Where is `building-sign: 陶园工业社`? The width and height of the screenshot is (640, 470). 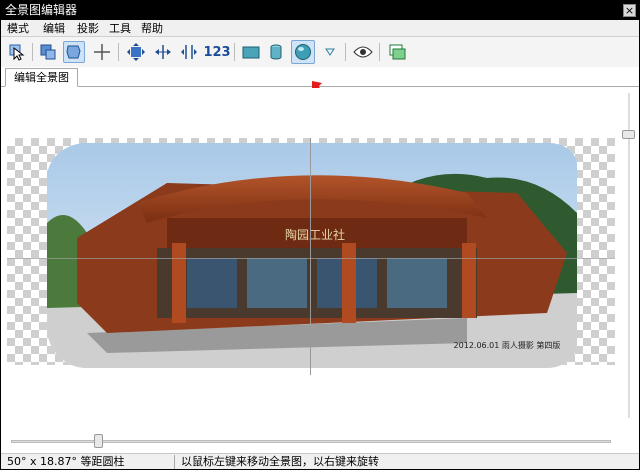
building-sign: 陶园工业社 is located at coordinates (315, 234).